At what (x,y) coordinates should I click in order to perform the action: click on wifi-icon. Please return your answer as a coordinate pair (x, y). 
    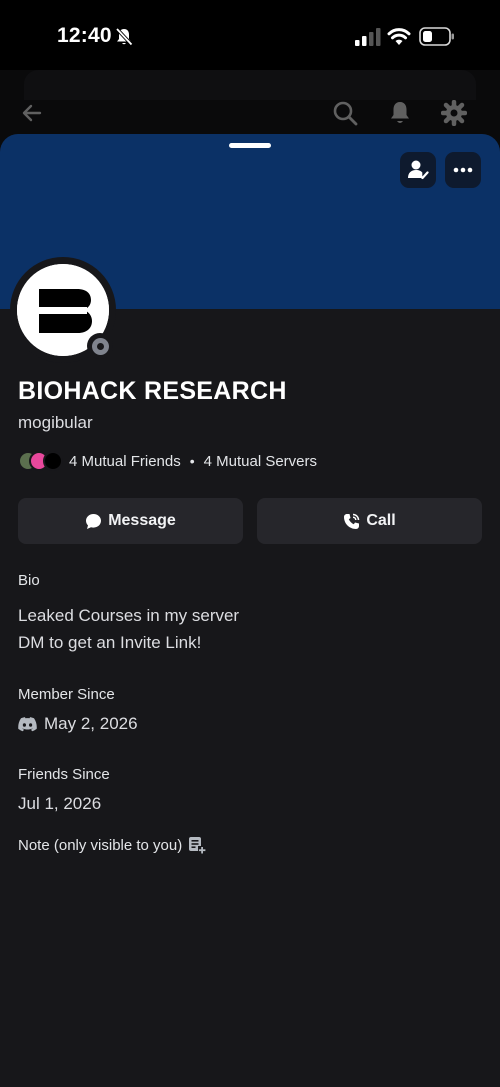
    Looking at the image, I should click on (399, 36).